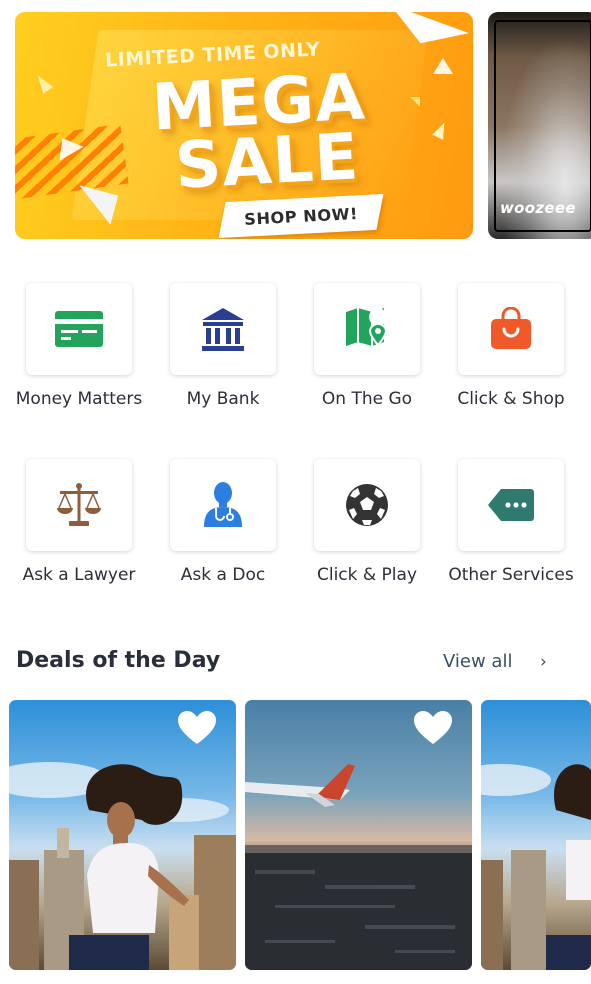 The width and height of the screenshot is (591, 984). What do you see at coordinates (539, 125) in the screenshot?
I see `woozeee-banner: woozeee` at bounding box center [539, 125].